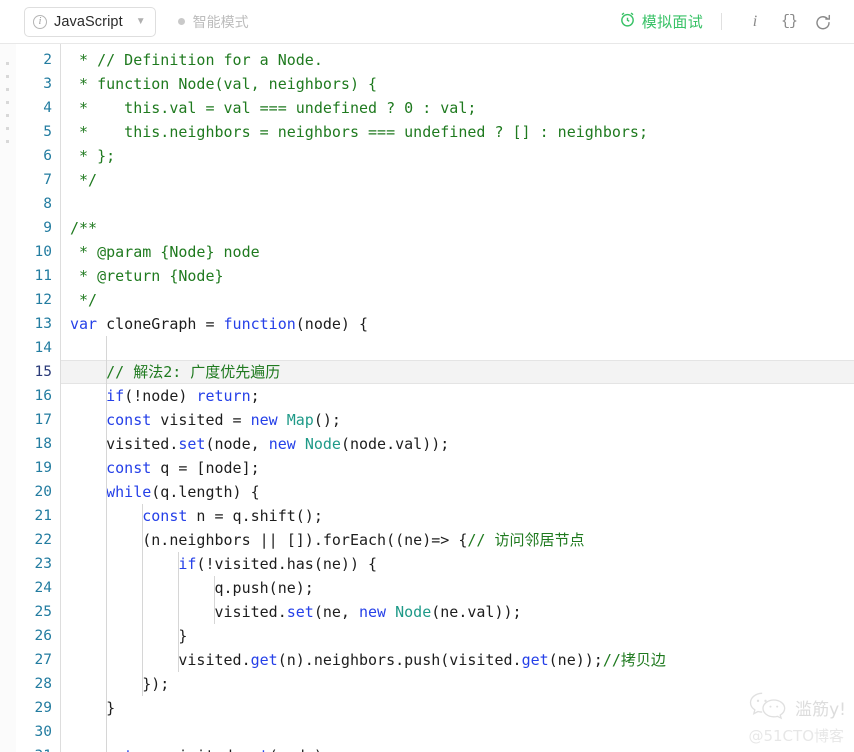  I want to click on code-line: });, so click(457, 684).